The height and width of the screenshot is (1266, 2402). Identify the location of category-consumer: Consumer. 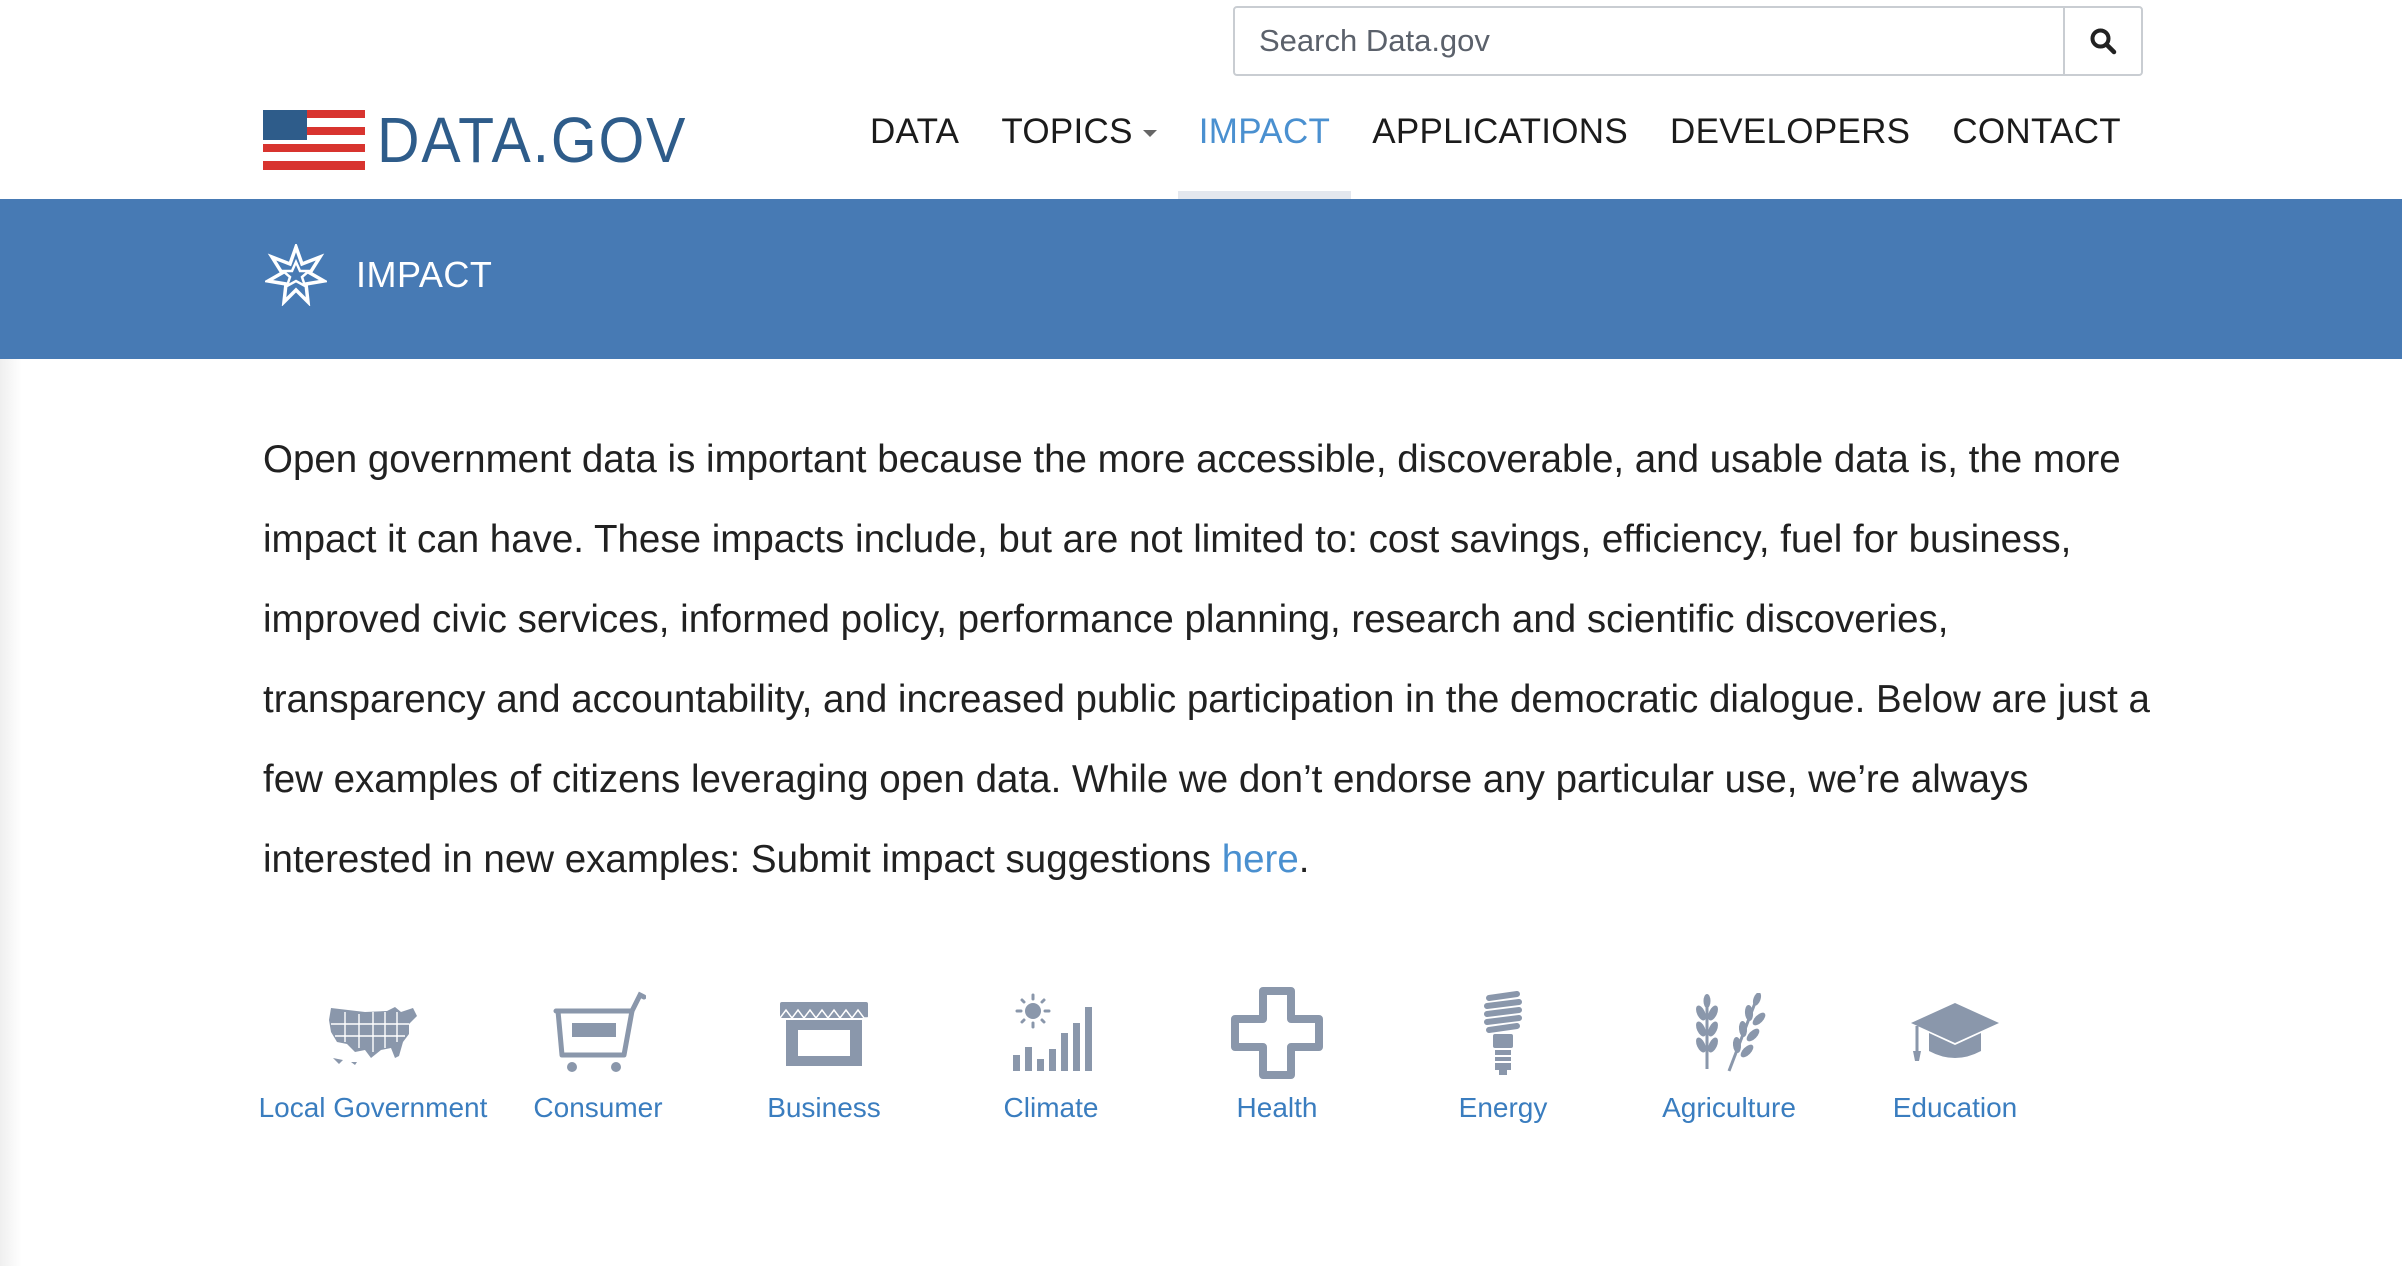
(598, 1054).